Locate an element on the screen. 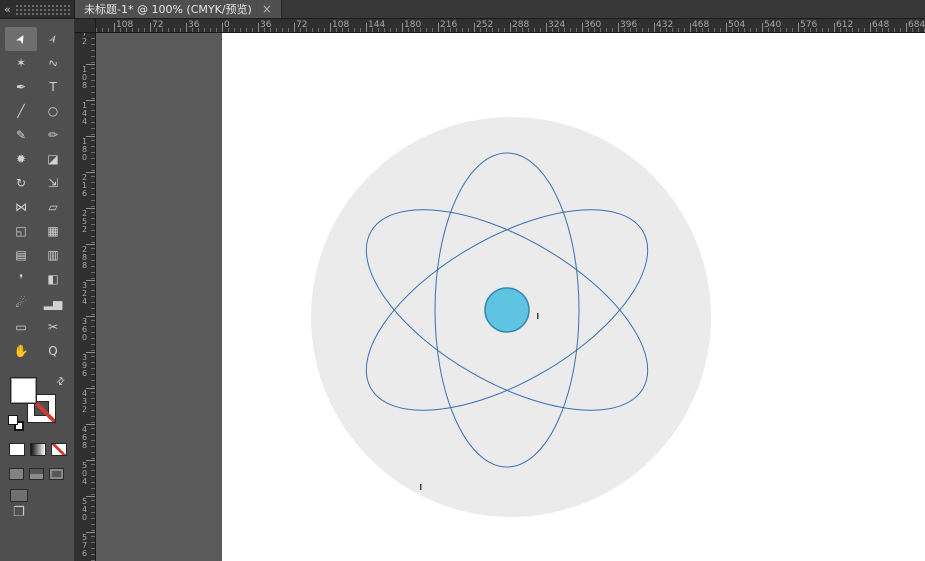 The height and width of the screenshot is (561, 925). width-tool: ⋈ is located at coordinates (21, 207).